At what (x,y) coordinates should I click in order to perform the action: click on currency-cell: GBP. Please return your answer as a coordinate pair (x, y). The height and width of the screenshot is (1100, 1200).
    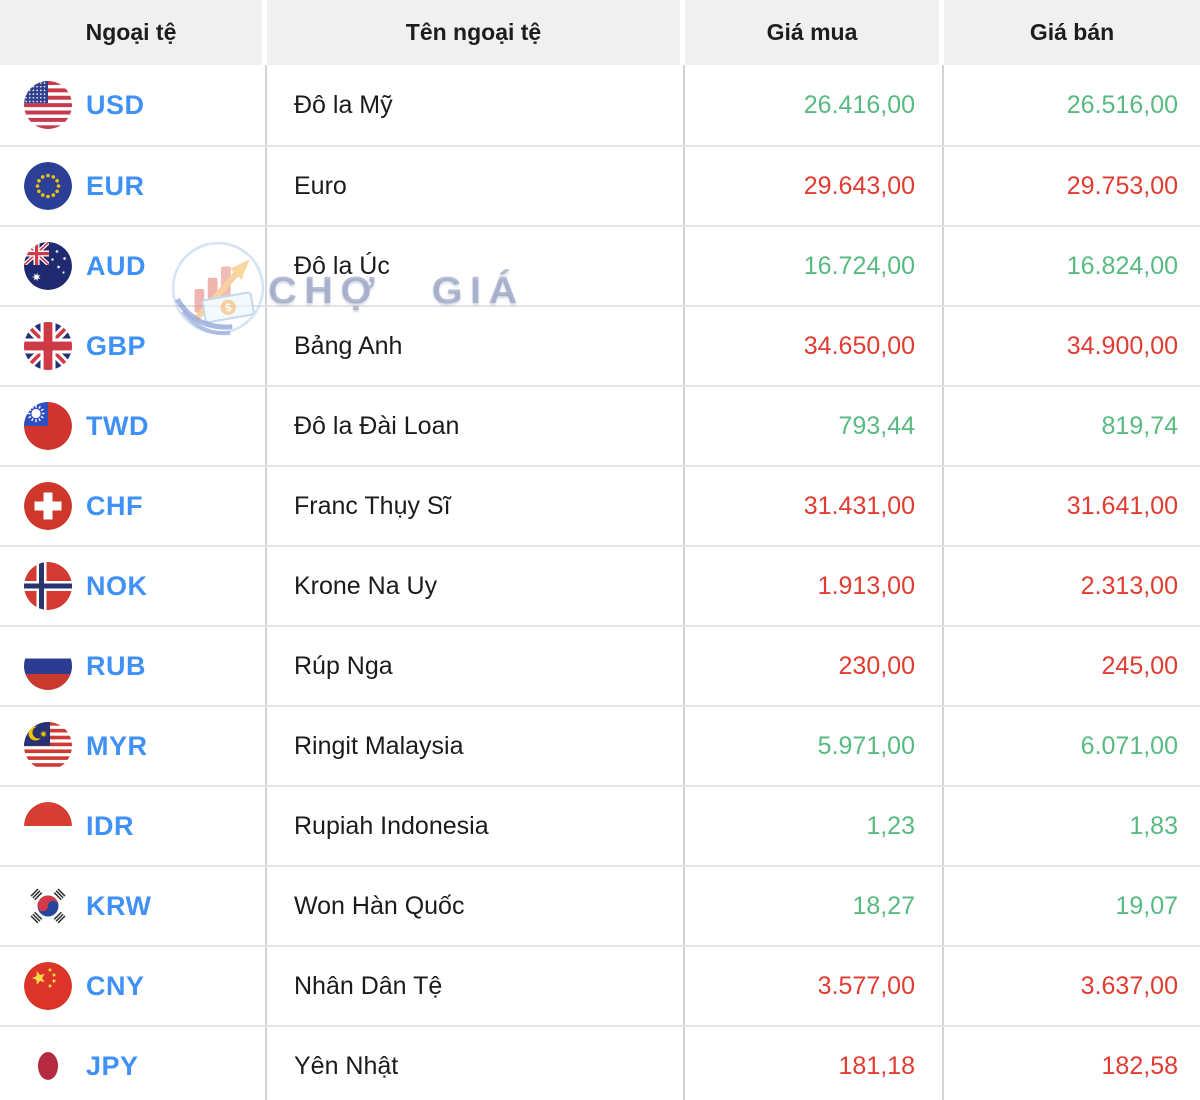
    Looking at the image, I should click on (133, 346).